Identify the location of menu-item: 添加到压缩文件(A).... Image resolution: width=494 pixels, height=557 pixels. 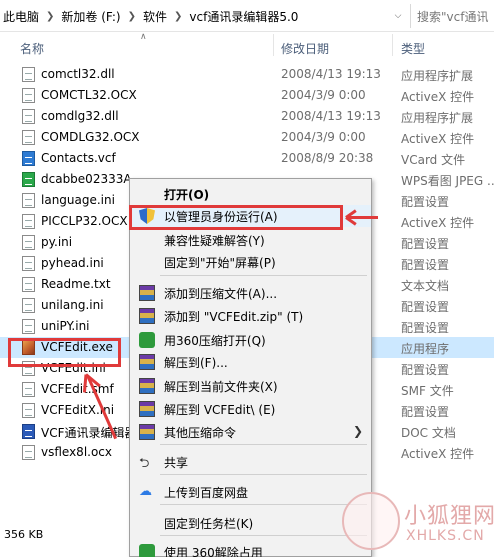
(250, 293).